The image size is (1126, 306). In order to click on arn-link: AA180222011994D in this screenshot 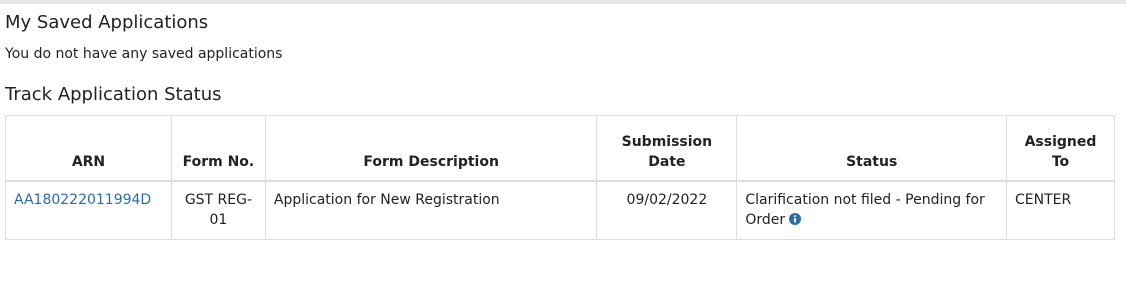, I will do `click(82, 200)`.